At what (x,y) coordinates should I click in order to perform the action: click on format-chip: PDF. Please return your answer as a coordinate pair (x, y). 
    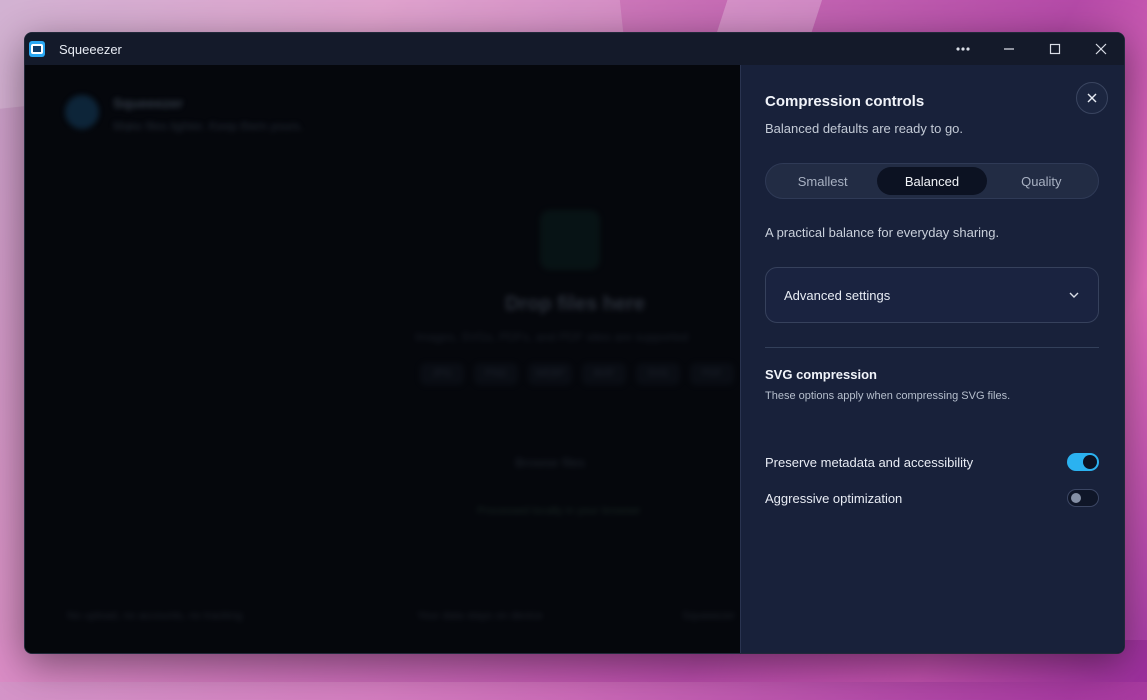
    Looking at the image, I should click on (712, 374).